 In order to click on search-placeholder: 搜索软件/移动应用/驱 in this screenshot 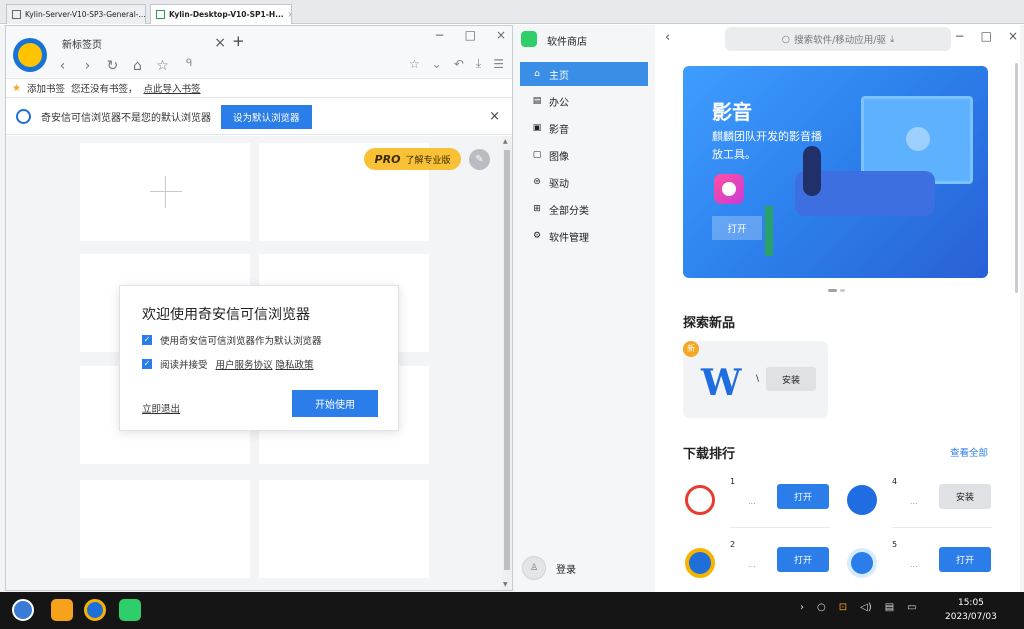, I will do `click(840, 40)`.